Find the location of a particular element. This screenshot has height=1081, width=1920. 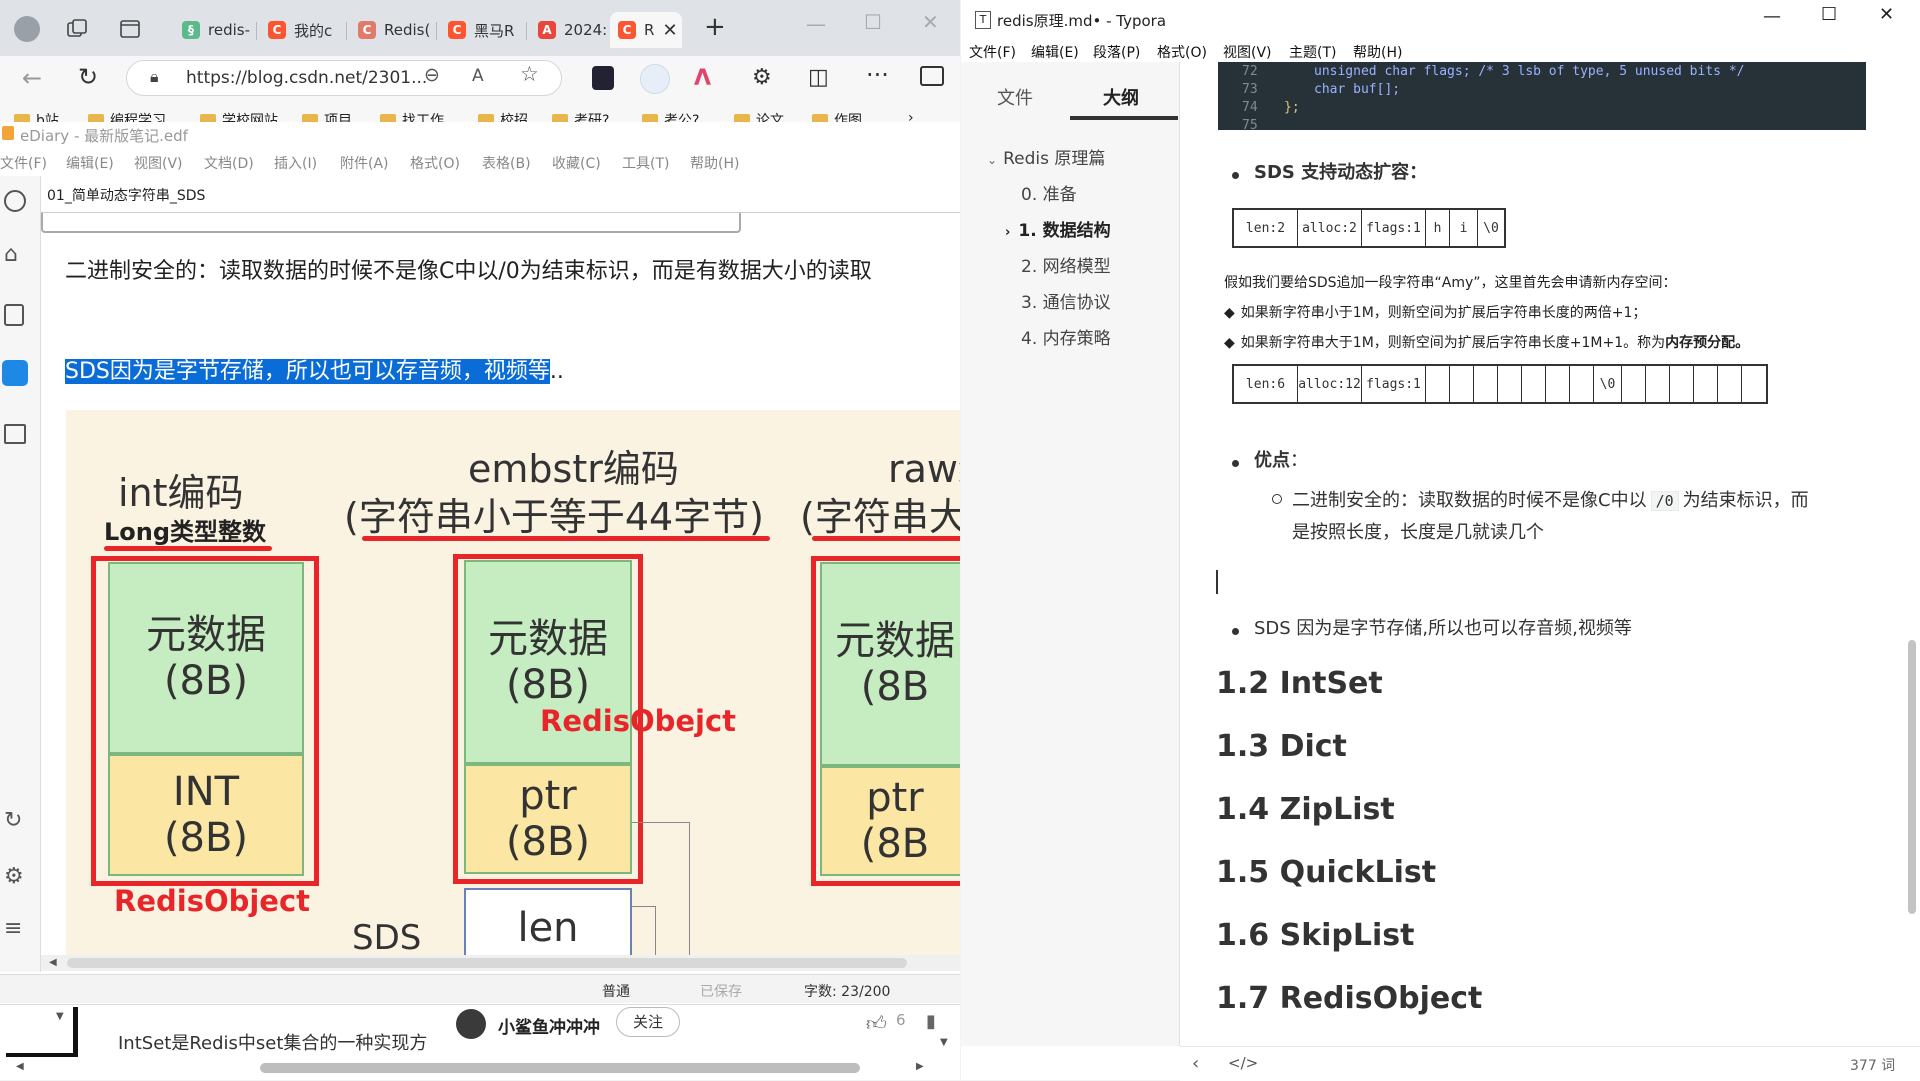

workspaces-icon is located at coordinates (77, 29).